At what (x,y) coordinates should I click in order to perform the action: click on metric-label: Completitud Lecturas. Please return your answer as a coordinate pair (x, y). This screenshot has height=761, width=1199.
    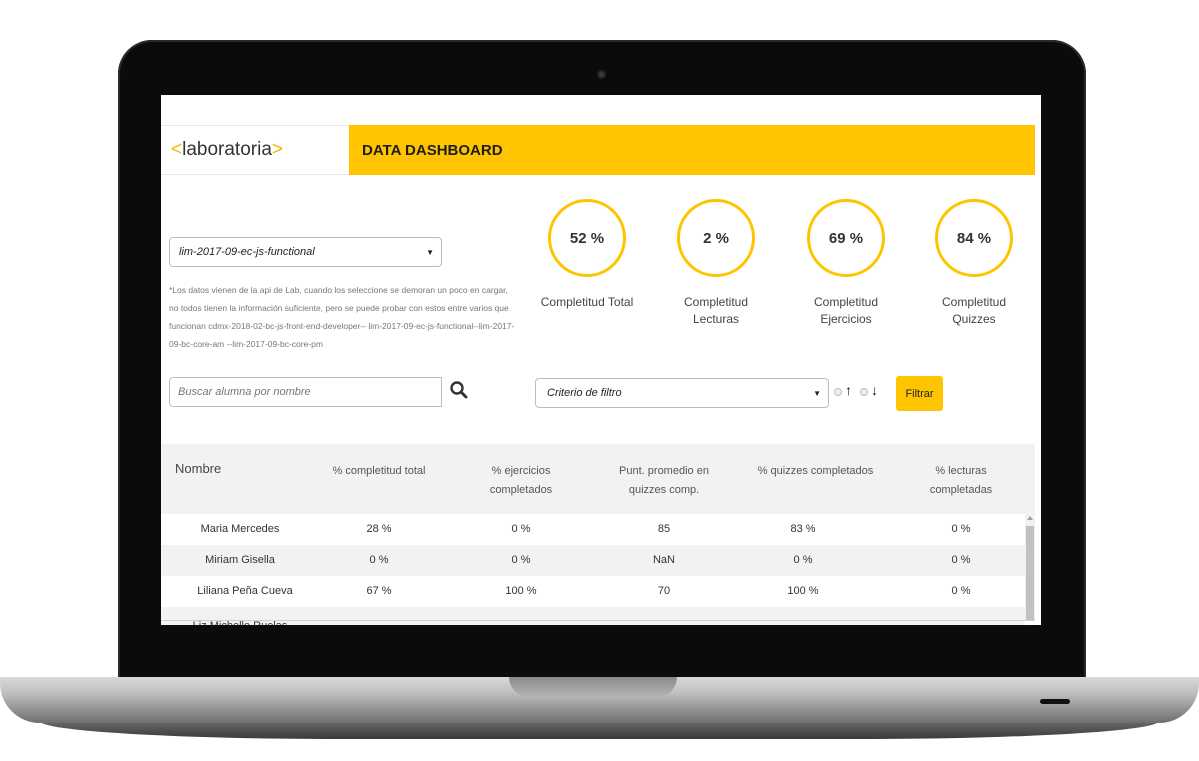
    Looking at the image, I should click on (716, 310).